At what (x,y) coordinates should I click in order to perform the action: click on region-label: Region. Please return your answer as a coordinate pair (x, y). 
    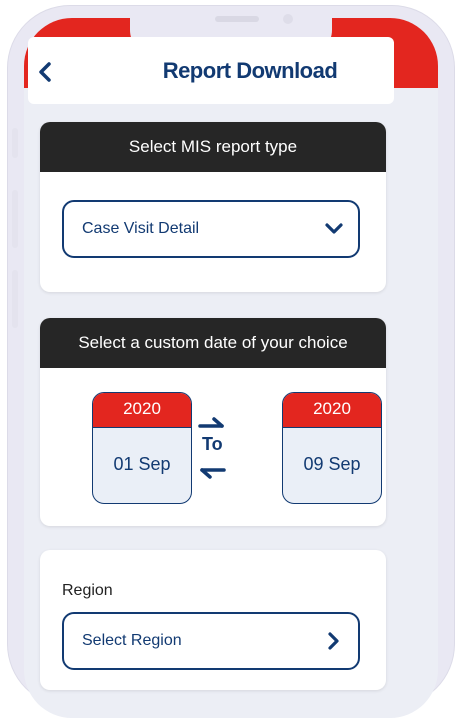
    Looking at the image, I should click on (87, 590).